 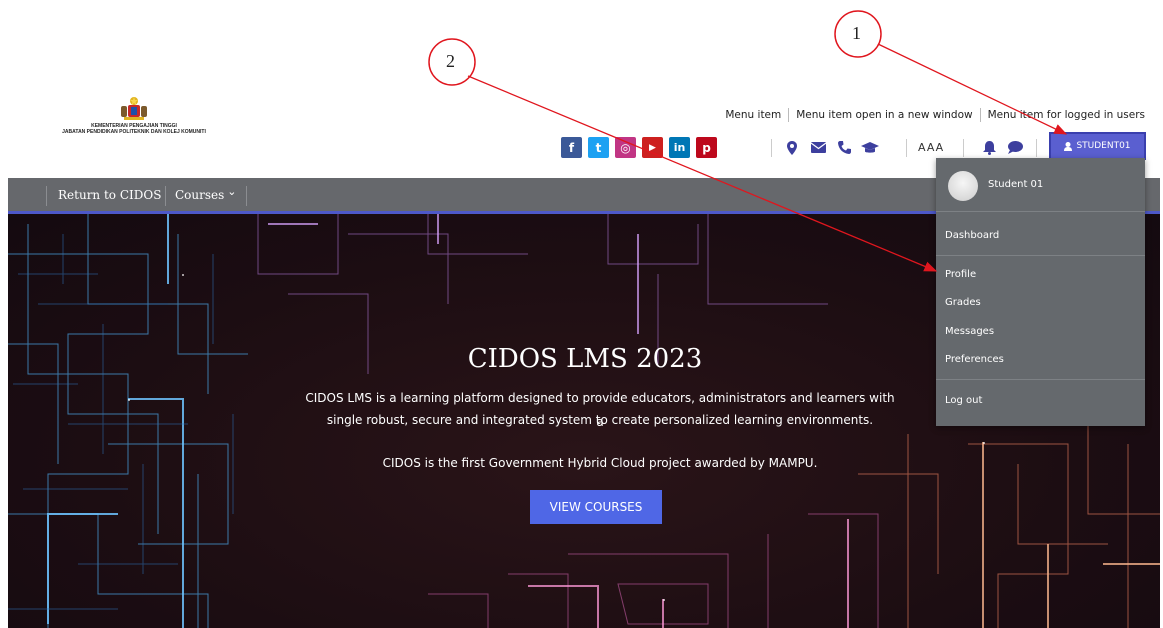 I want to click on top-menu-item-logged-in: Menu item for logged in users, so click(x=1063, y=115).